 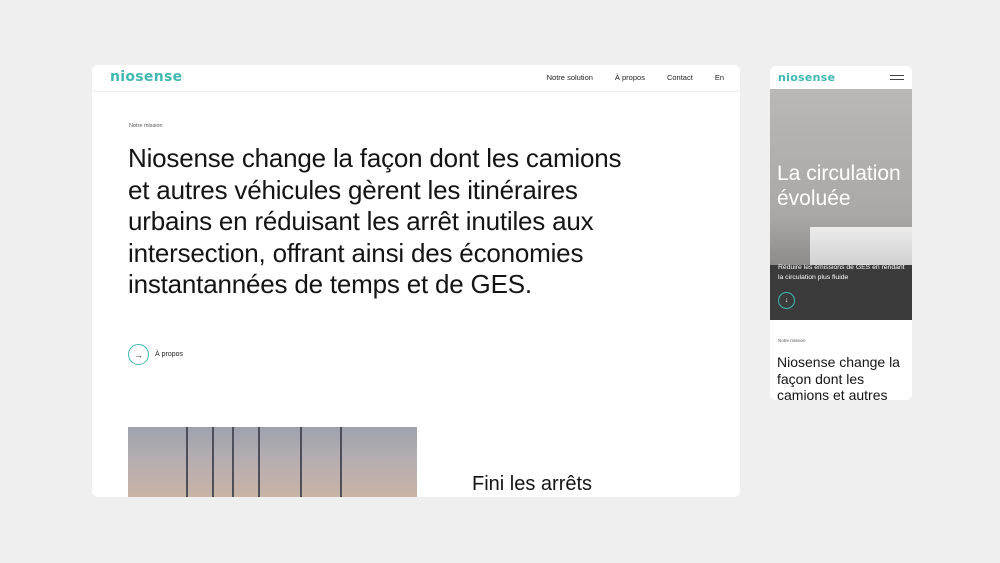 What do you see at coordinates (792, 340) in the screenshot?
I see `mobile-section-eyebrow: Notre mission` at bounding box center [792, 340].